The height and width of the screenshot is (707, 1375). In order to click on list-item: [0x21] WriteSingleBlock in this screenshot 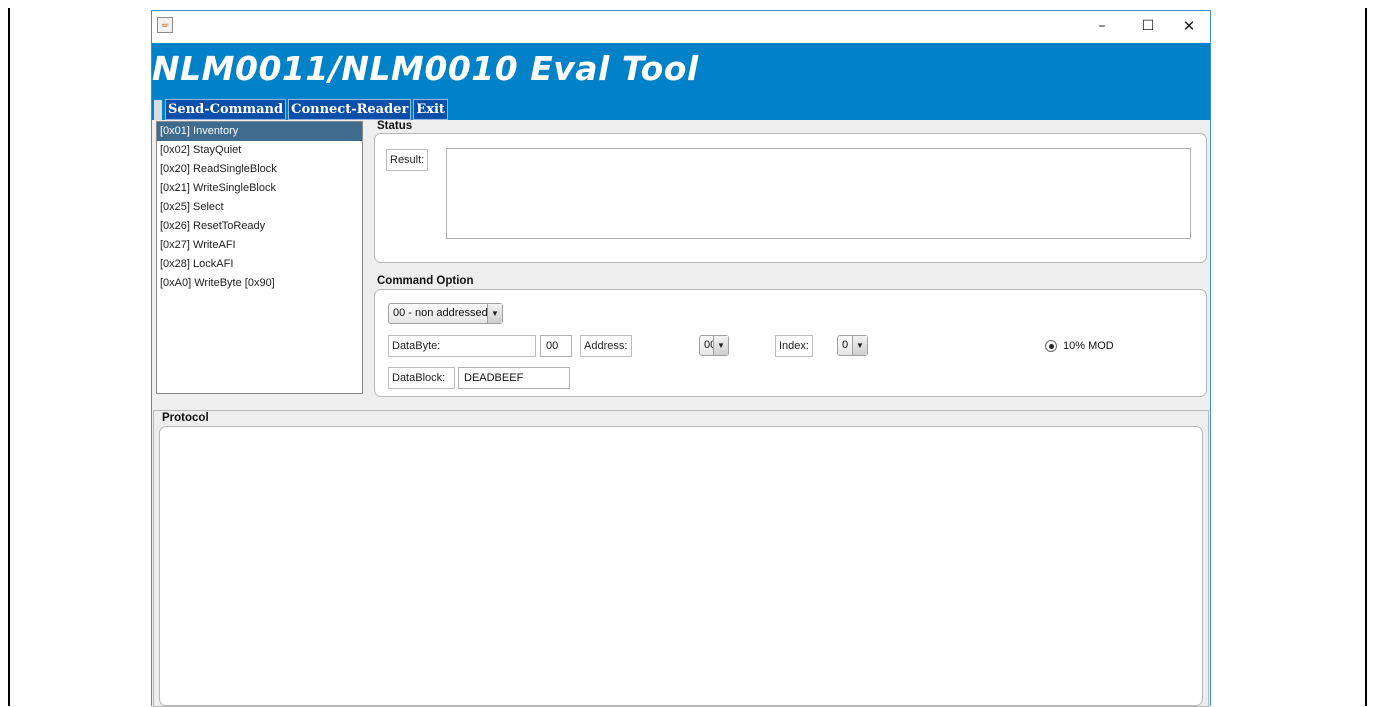, I will do `click(259, 188)`.